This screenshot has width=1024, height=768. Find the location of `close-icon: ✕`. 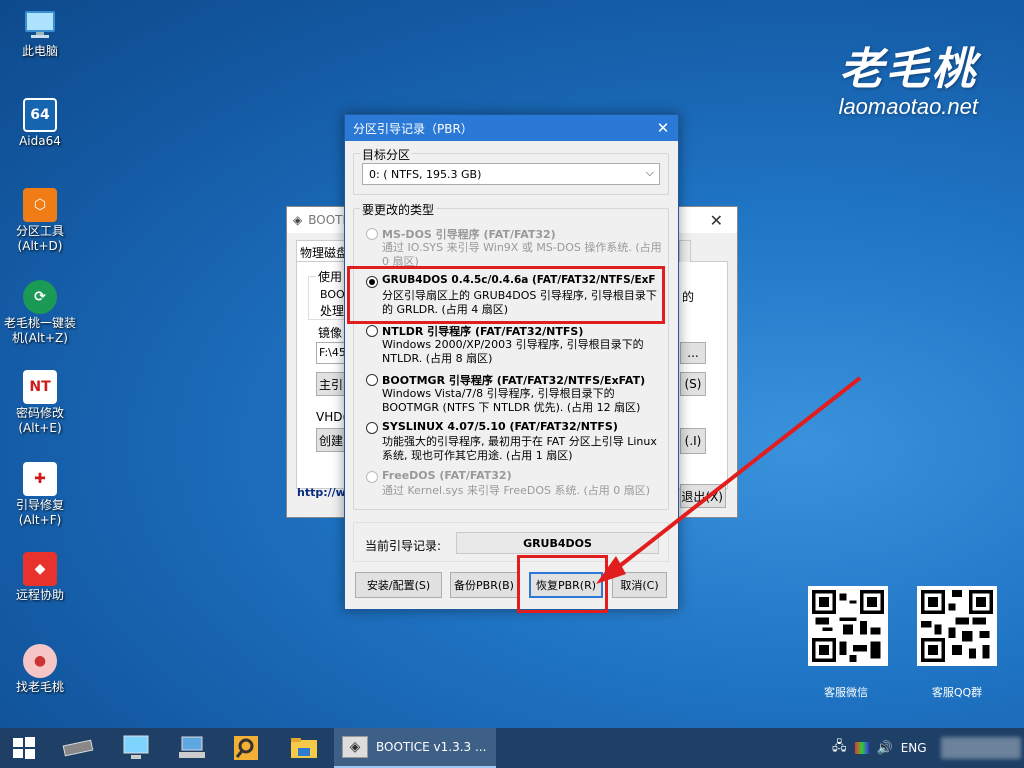

close-icon: ✕ is located at coordinates (663, 128).